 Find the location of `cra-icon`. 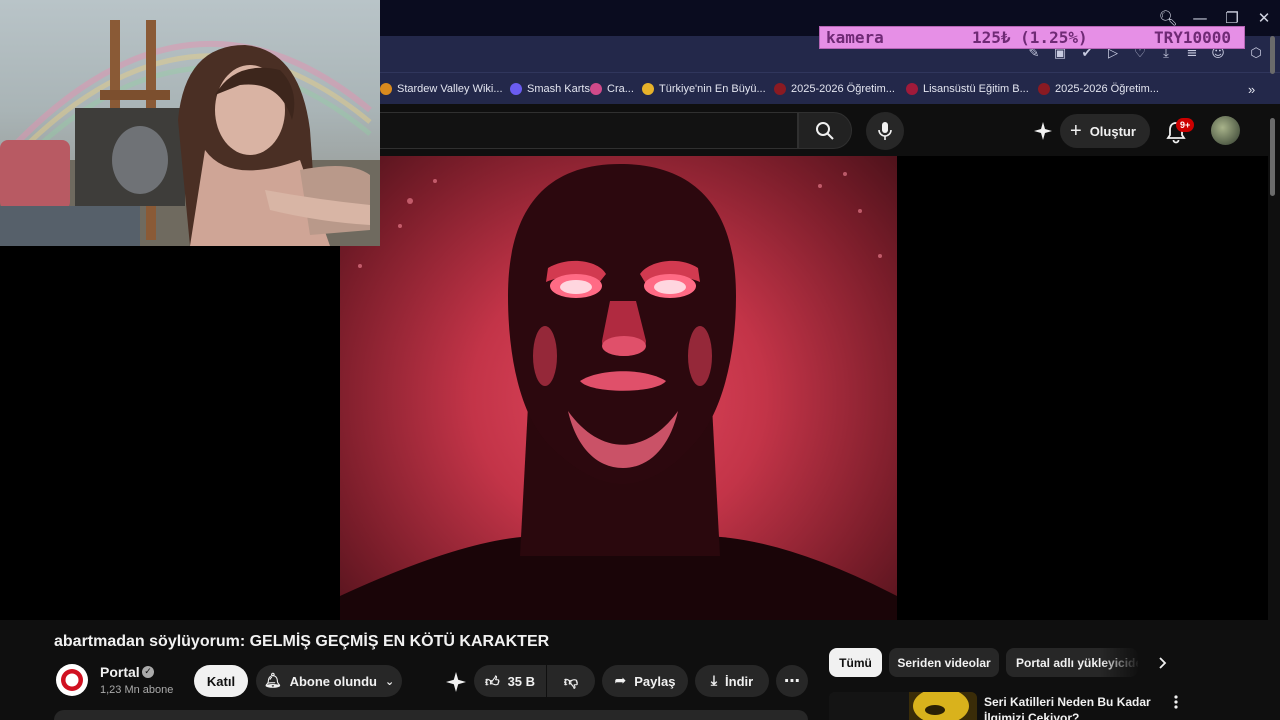

cra-icon is located at coordinates (596, 89).